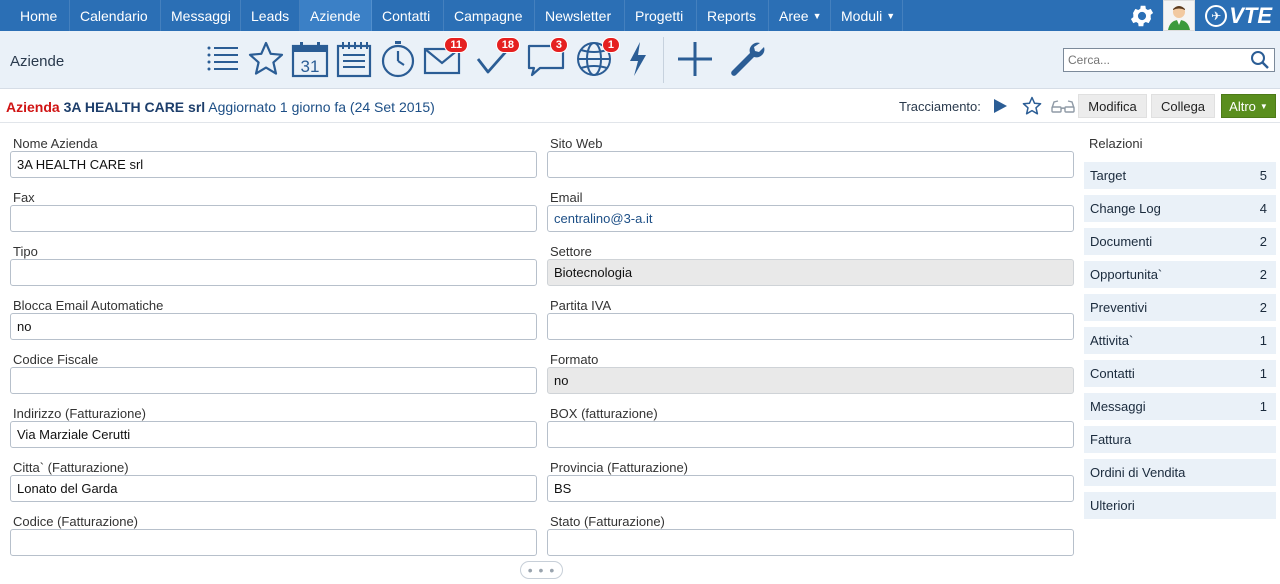  What do you see at coordinates (35, 15) in the screenshot?
I see `nav-home: Home` at bounding box center [35, 15].